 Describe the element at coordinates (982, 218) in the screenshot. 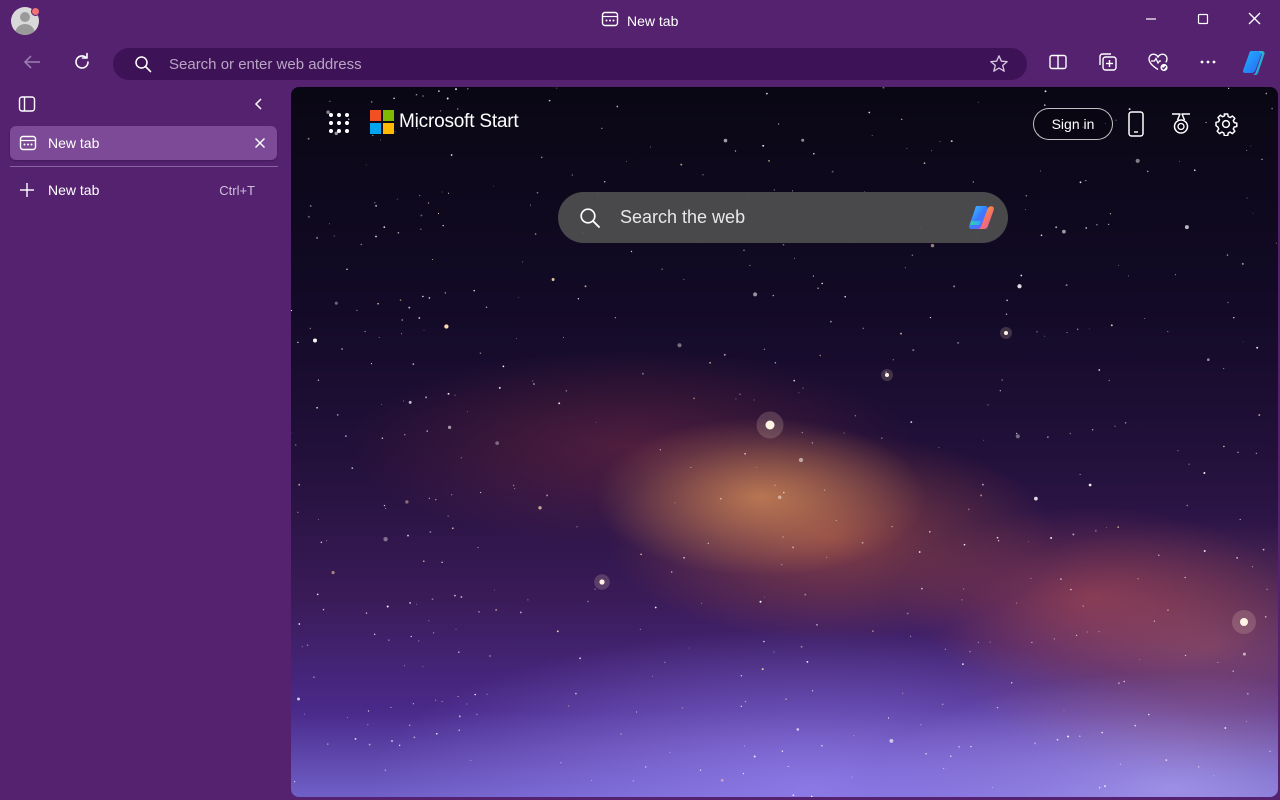

I see `copilot-search-icon` at that location.